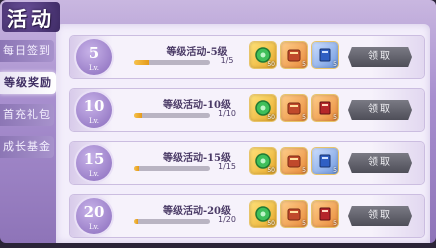 This screenshot has height=248, width=436. What do you see at coordinates (227, 60) in the screenshot?
I see `progress-text: 1/5` at bounding box center [227, 60].